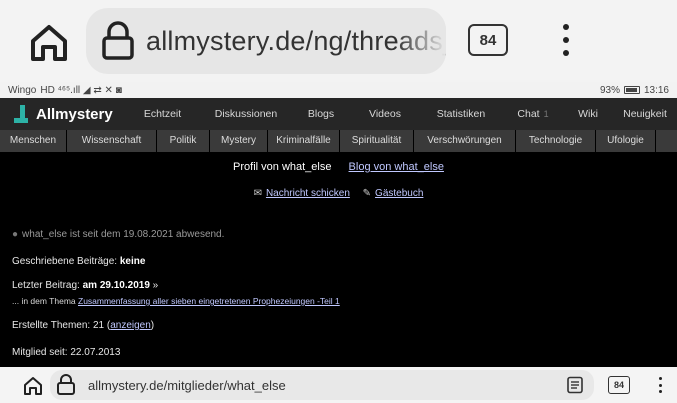 This screenshot has height=403, width=677. What do you see at coordinates (266, 41) in the screenshot?
I see `top-url-bar: allmystery.de/ng/threads_user` at bounding box center [266, 41].